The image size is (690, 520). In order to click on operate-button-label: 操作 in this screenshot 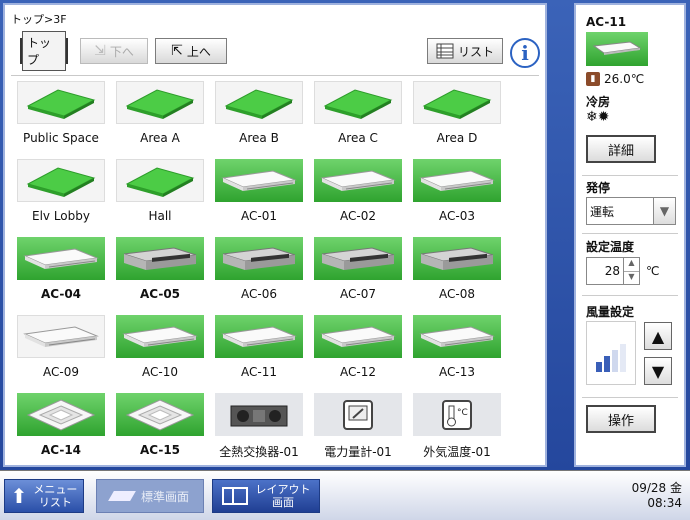, I will do `click(620, 421)`.